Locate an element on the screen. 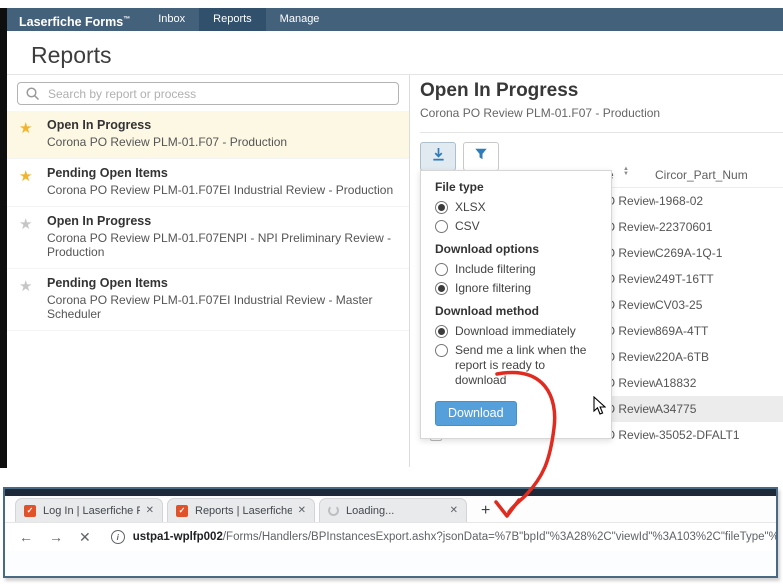 The height and width of the screenshot is (584, 783). part-number-cell: -22370601 is located at coordinates (684, 227).